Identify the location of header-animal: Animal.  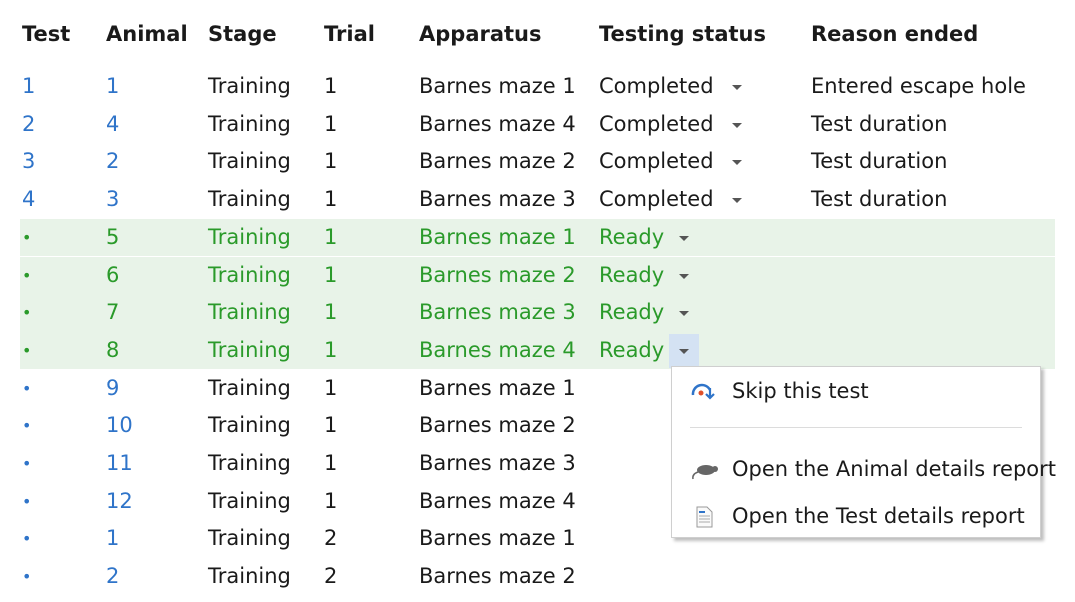
(147, 34).